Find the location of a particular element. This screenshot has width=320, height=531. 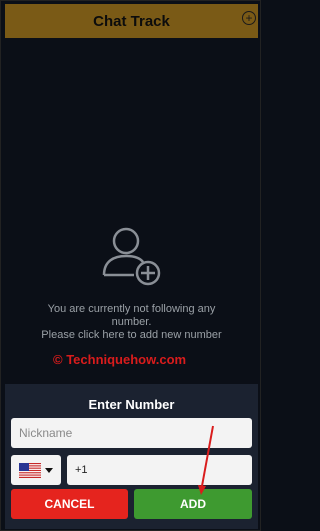

us-flag-icon is located at coordinates (30, 470).